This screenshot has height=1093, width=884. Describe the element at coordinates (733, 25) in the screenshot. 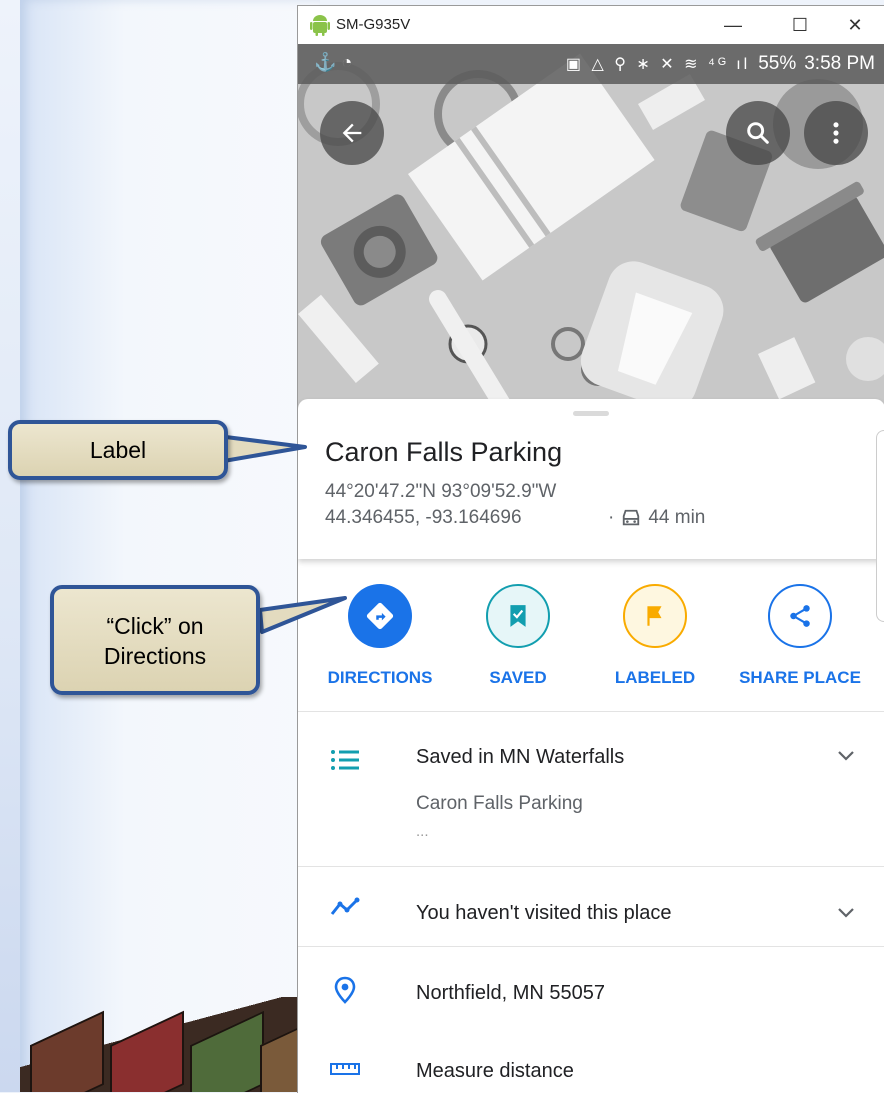

I see `minimize-button: —` at that location.